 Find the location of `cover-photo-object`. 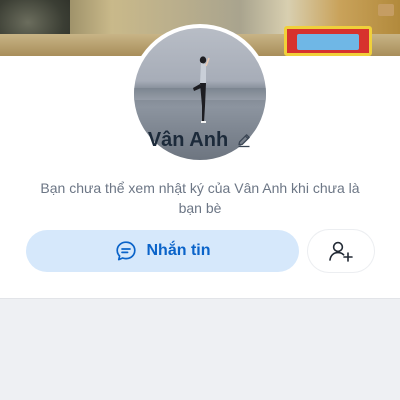

cover-photo-object is located at coordinates (386, 10).